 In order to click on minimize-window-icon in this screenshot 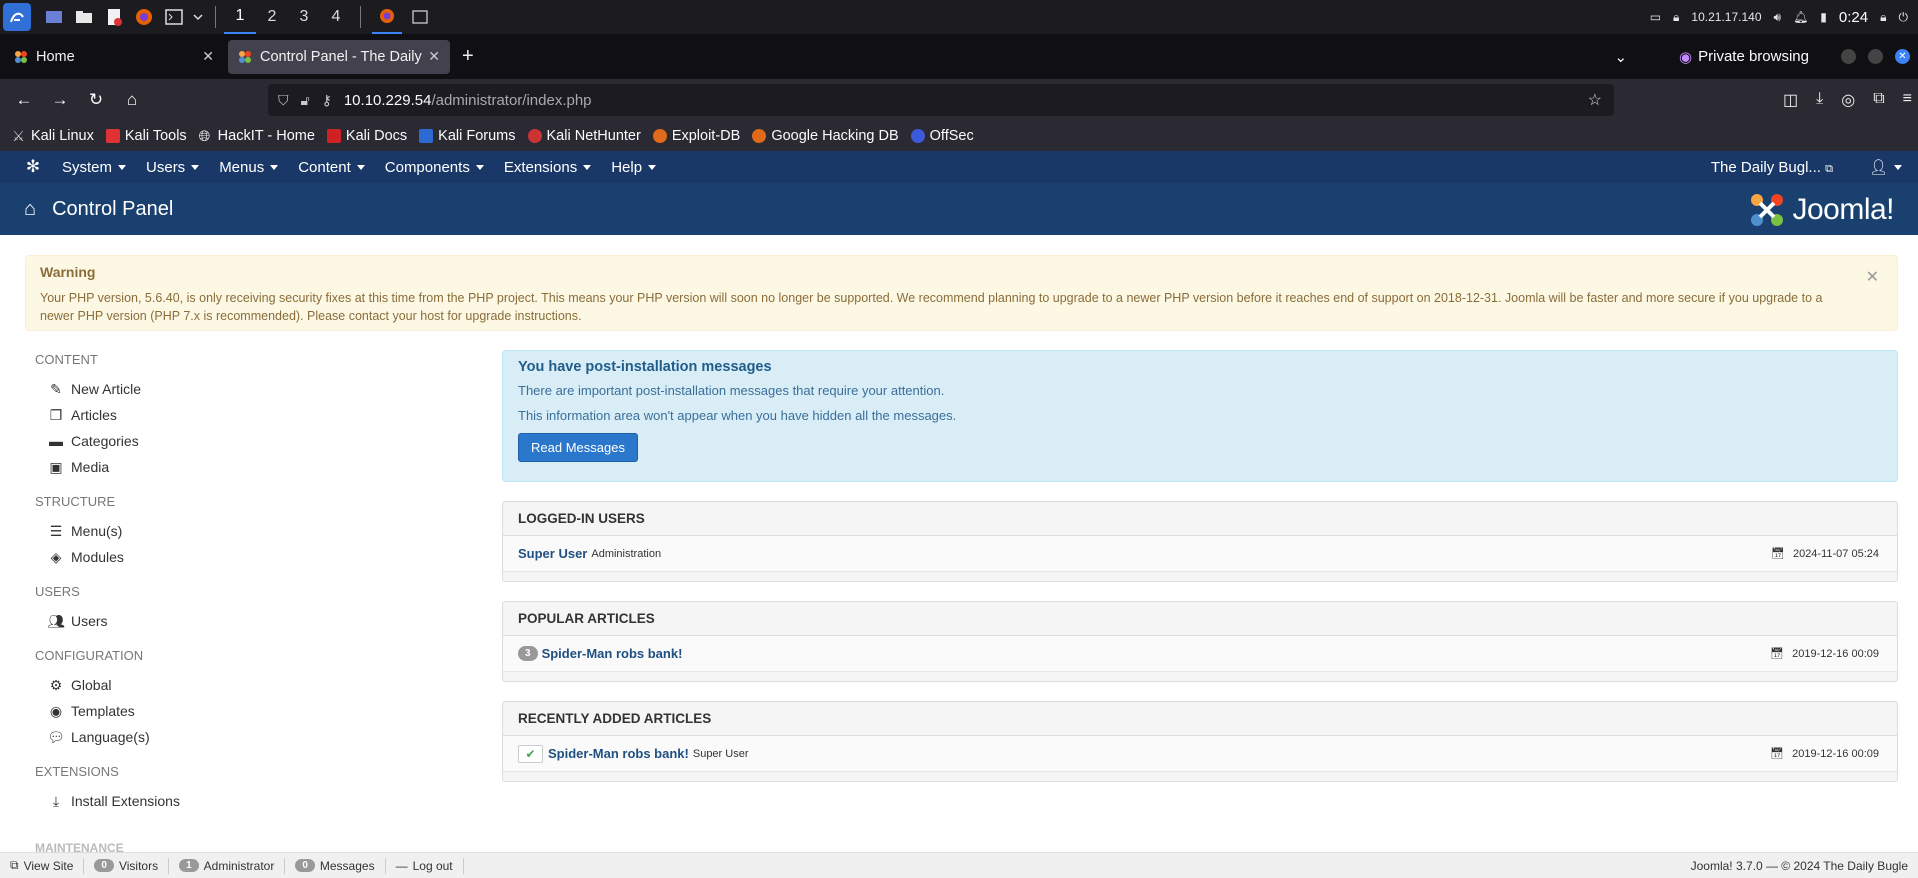, I will do `click(1848, 56)`.